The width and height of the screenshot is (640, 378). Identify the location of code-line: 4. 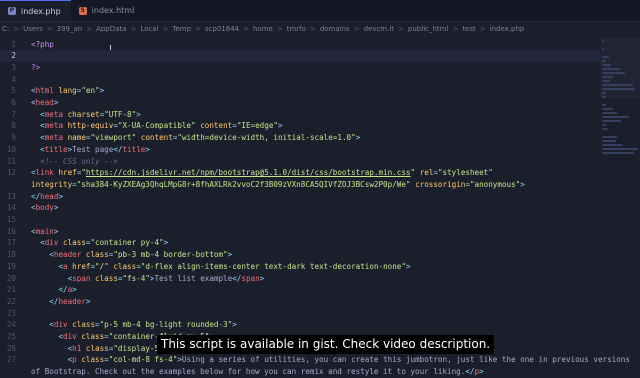
(300, 79).